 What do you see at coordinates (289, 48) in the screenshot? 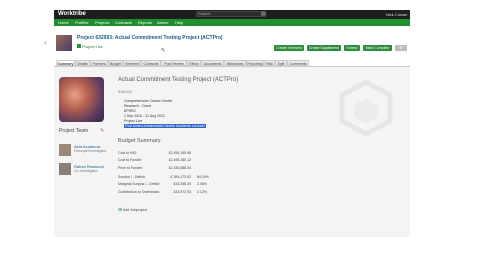
I see `create-virement-button: Create Virement` at bounding box center [289, 48].